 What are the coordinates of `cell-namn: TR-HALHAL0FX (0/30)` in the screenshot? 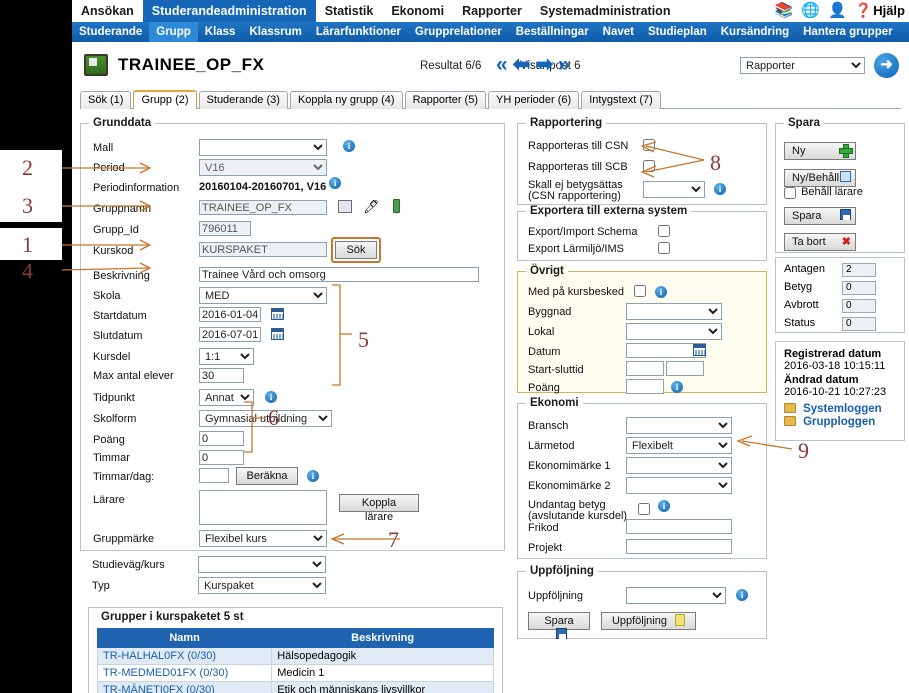 It's located at (184, 656).